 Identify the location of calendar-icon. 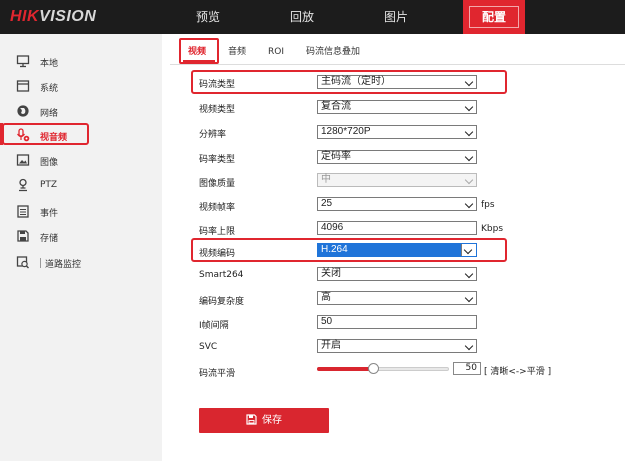
(23, 211).